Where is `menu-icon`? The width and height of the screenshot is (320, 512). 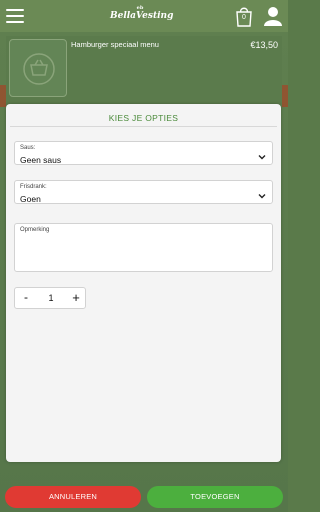
menu-icon is located at coordinates (15, 16).